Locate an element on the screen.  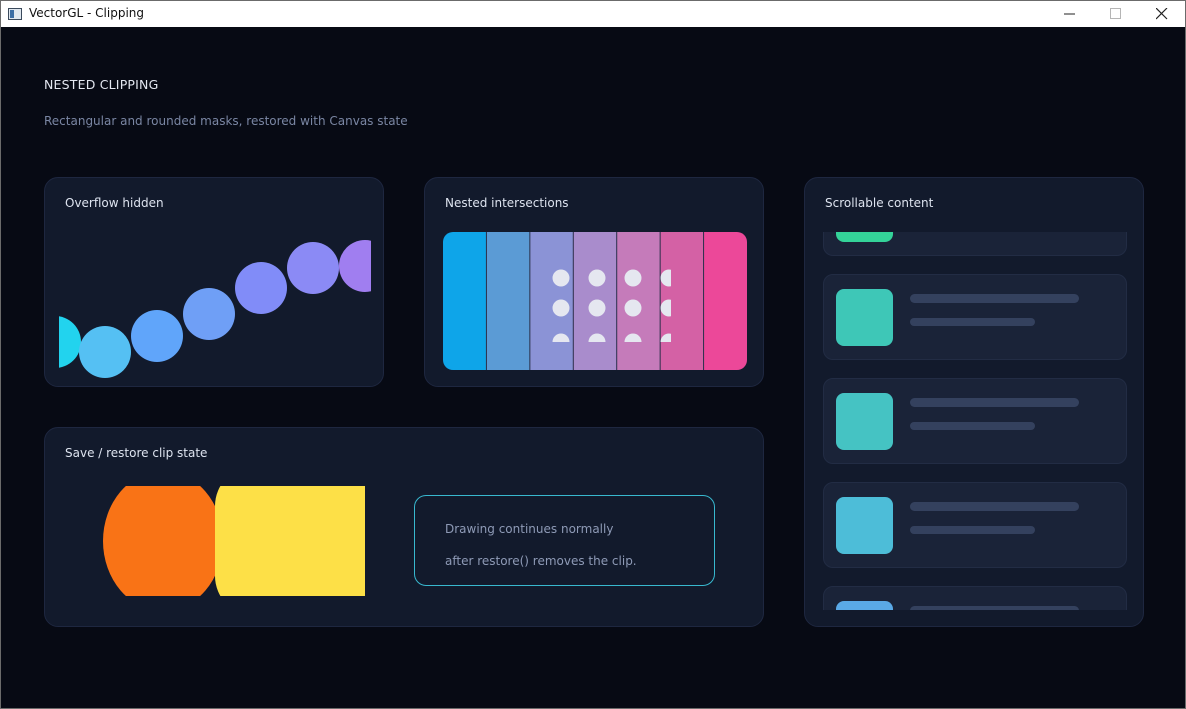
page-title: NESTED CLIPPING is located at coordinates (101, 84).